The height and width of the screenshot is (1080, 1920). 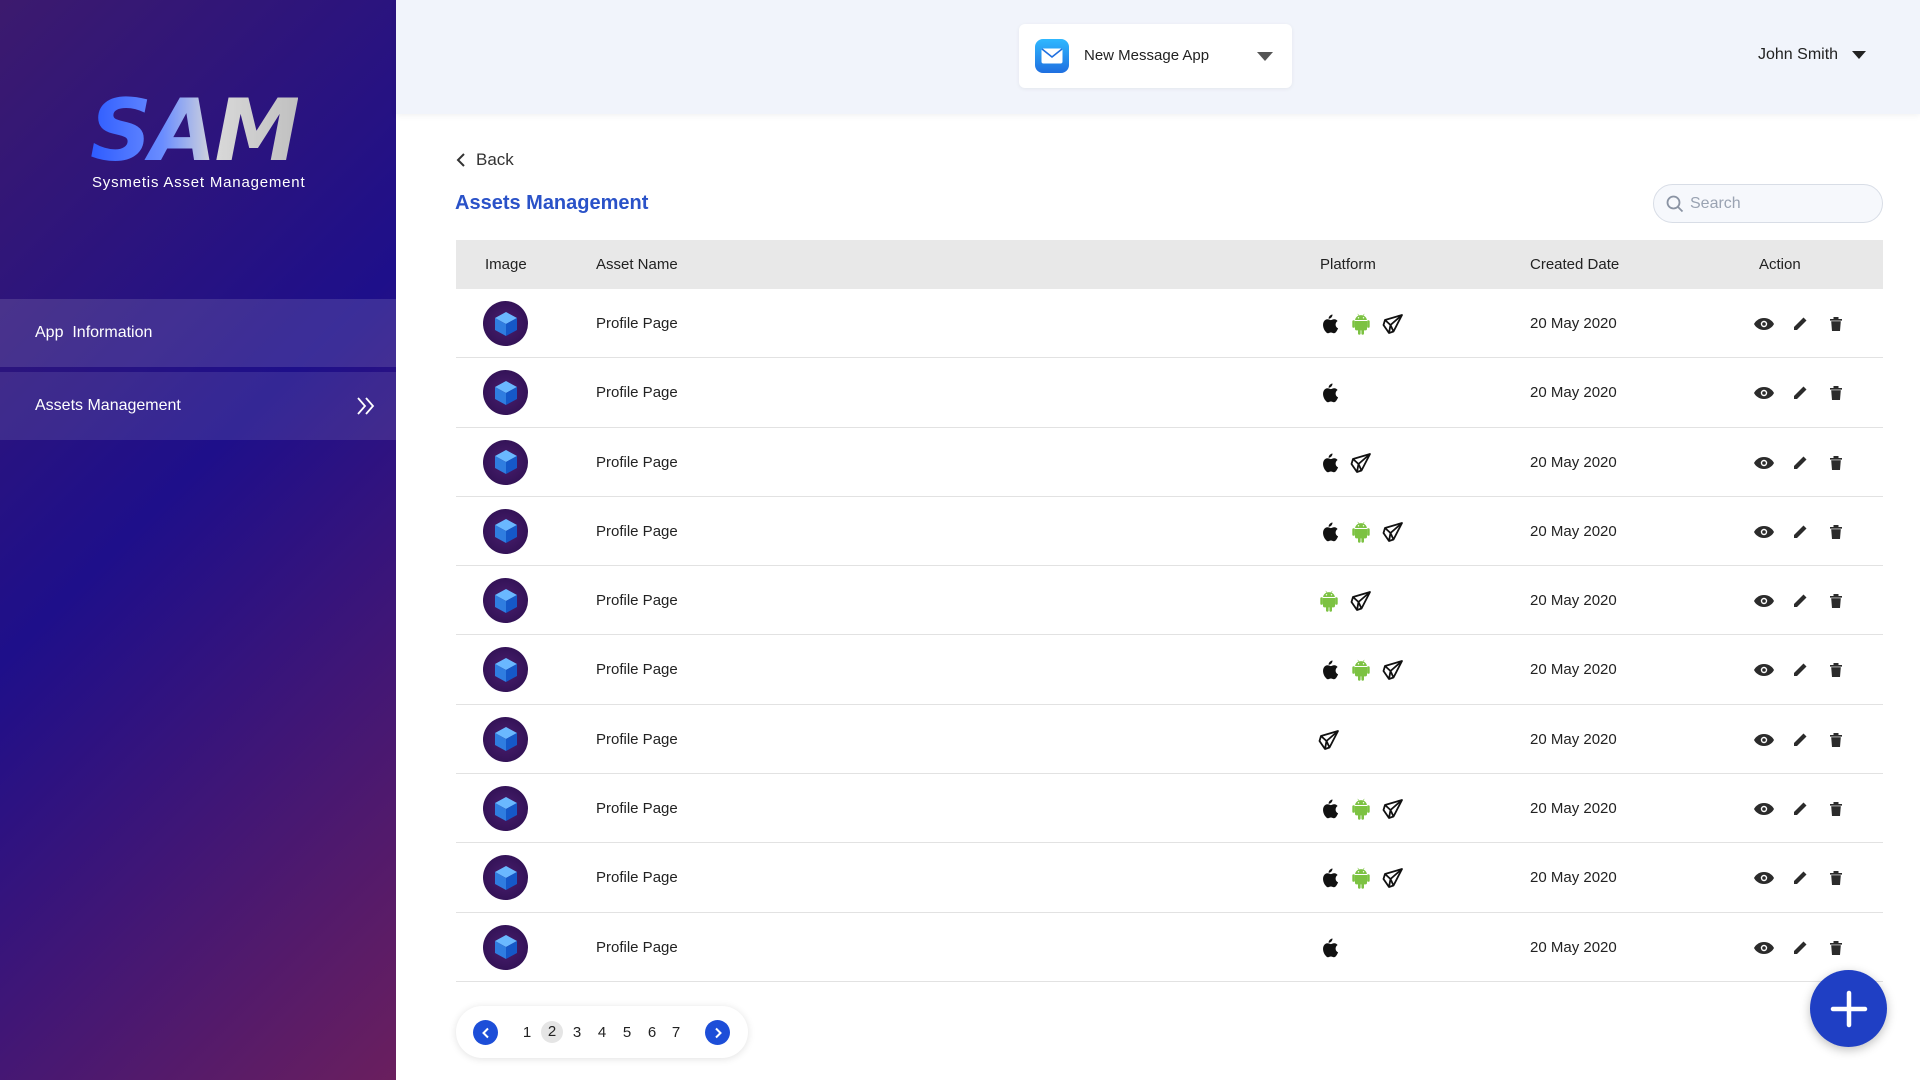 What do you see at coordinates (198, 333) in the screenshot?
I see `sidebar-item-app-information: App Information` at bounding box center [198, 333].